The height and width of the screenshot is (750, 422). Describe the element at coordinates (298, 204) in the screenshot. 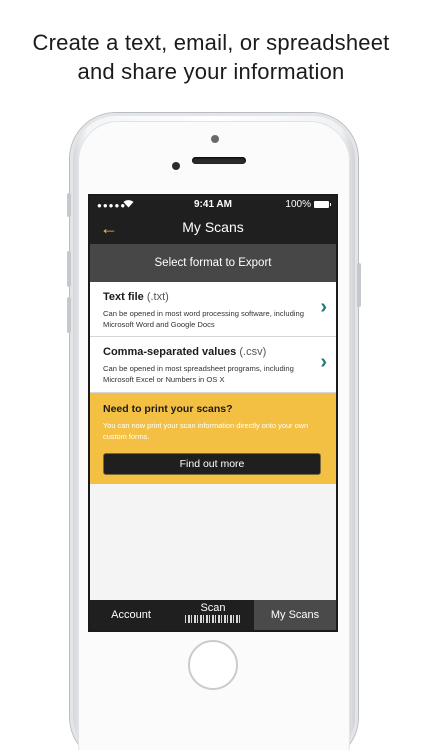

I see `battery-percent: 100%` at that location.